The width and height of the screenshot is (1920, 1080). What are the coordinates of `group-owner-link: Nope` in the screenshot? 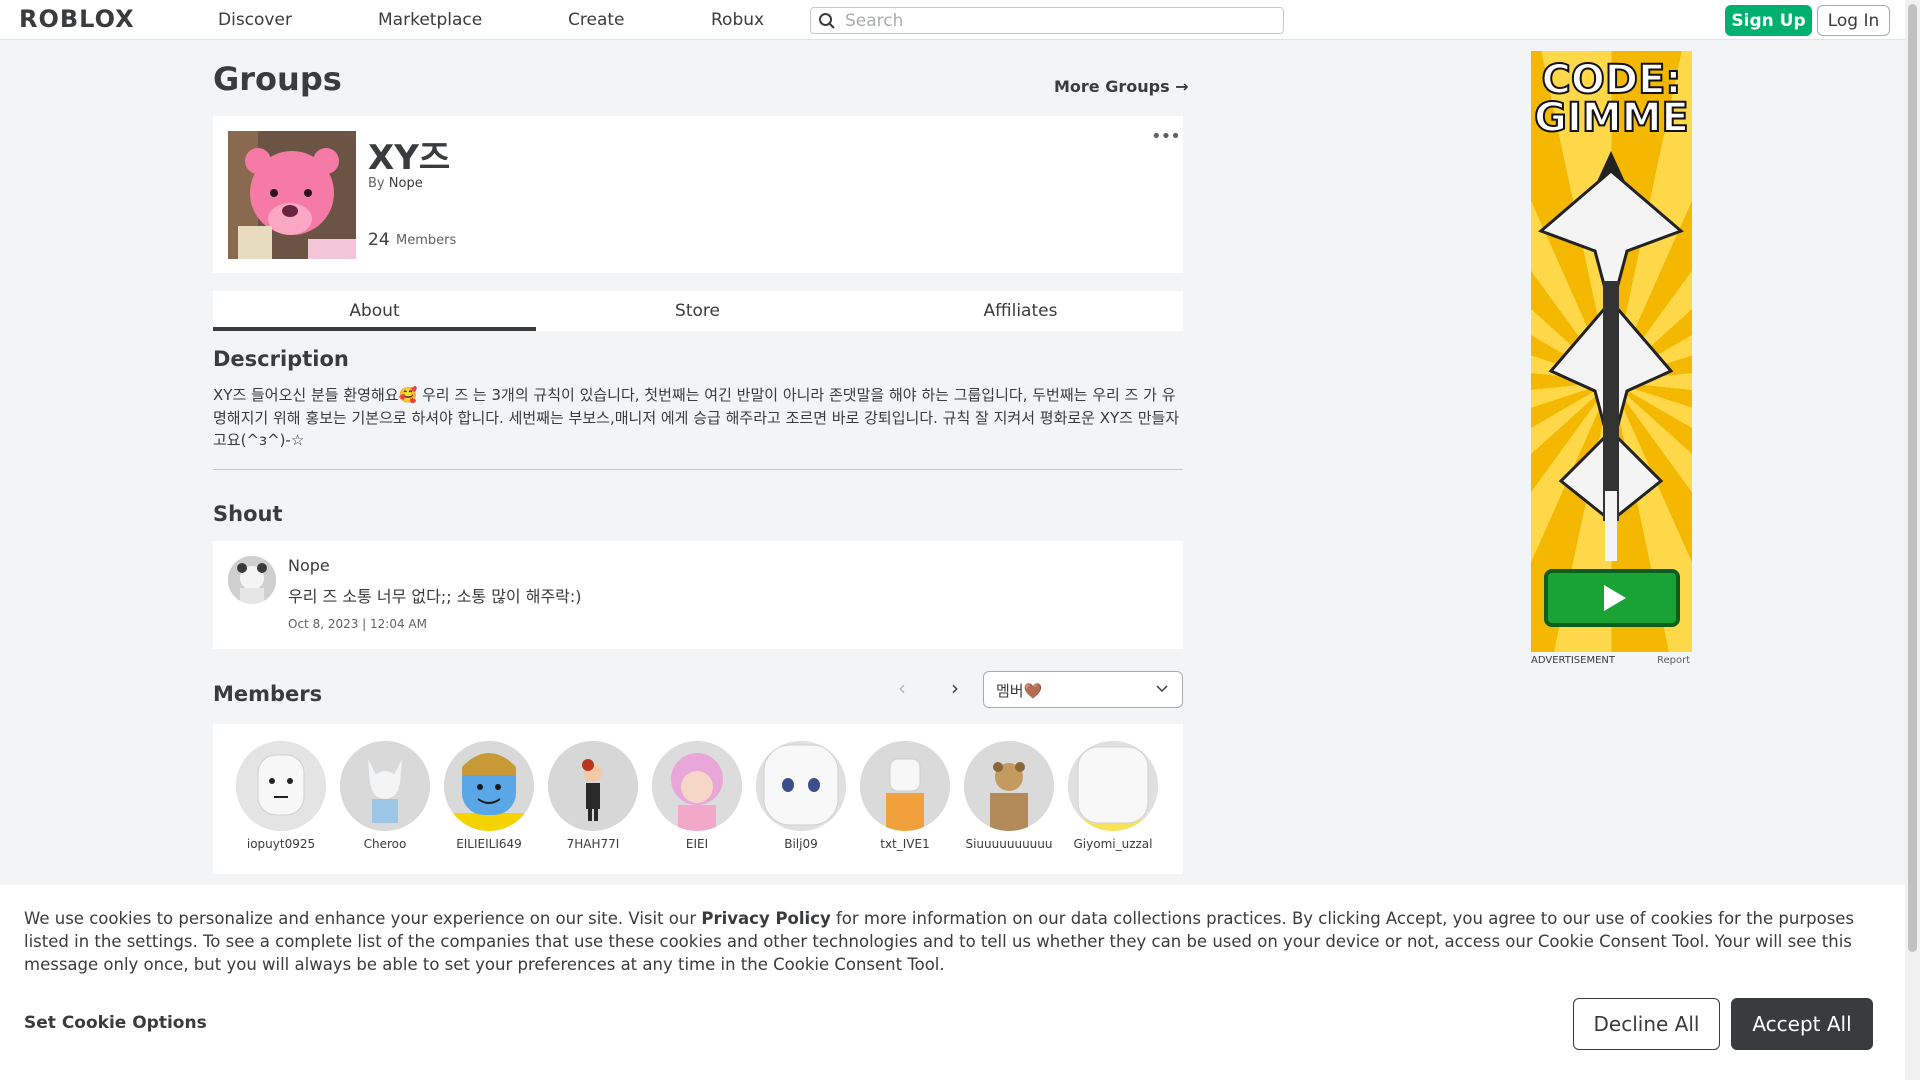 It's located at (406, 183).